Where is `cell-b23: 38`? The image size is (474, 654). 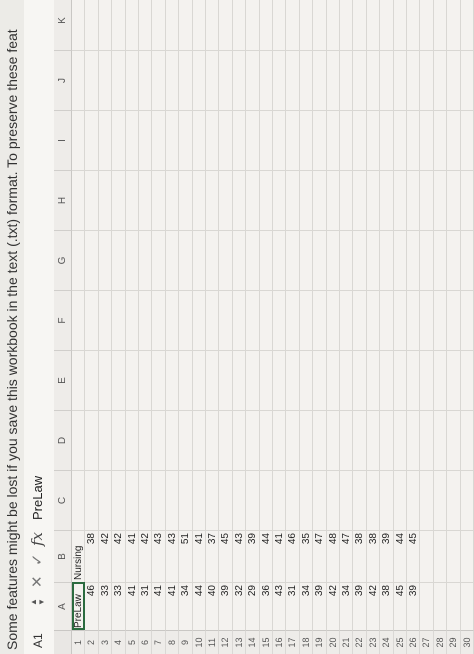 cell-b23: 38 is located at coordinates (373, 556).